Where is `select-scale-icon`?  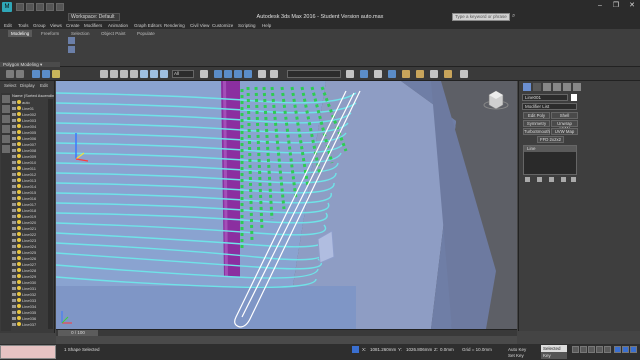
select-scale-icon is located at coordinates (164, 74).